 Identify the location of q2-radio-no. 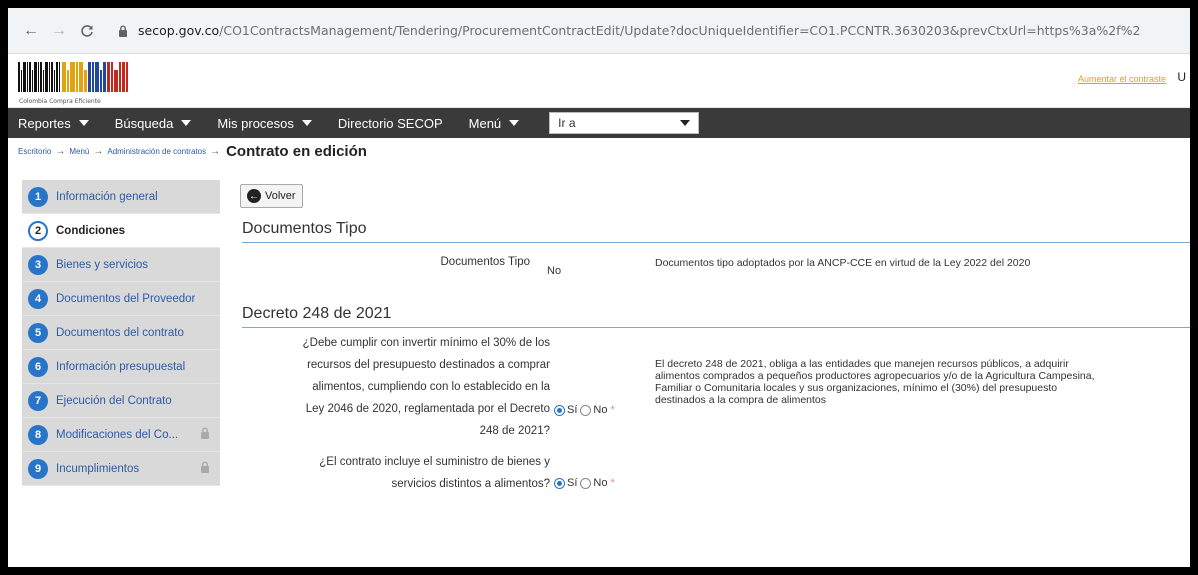
(586, 483).